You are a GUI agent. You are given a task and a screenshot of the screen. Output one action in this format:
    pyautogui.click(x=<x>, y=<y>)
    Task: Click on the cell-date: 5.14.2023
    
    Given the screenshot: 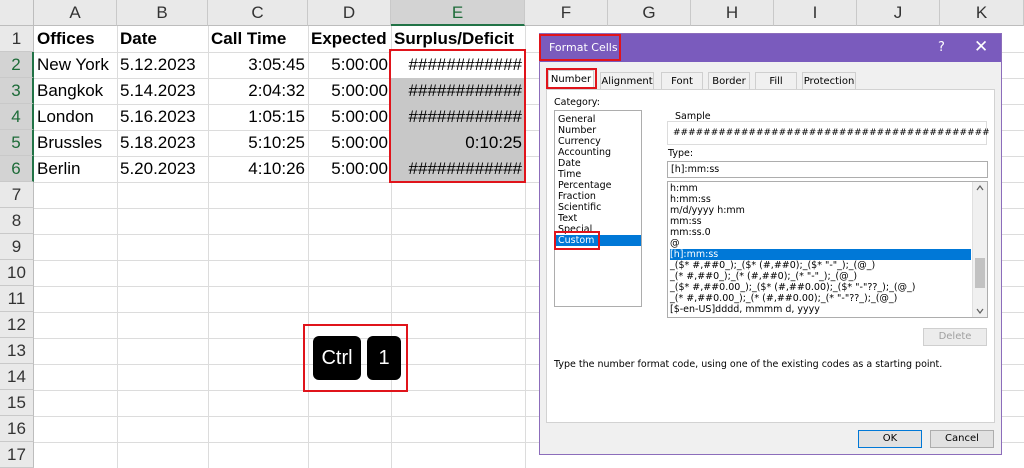 What is the action you would take?
    pyautogui.click(x=162, y=91)
    